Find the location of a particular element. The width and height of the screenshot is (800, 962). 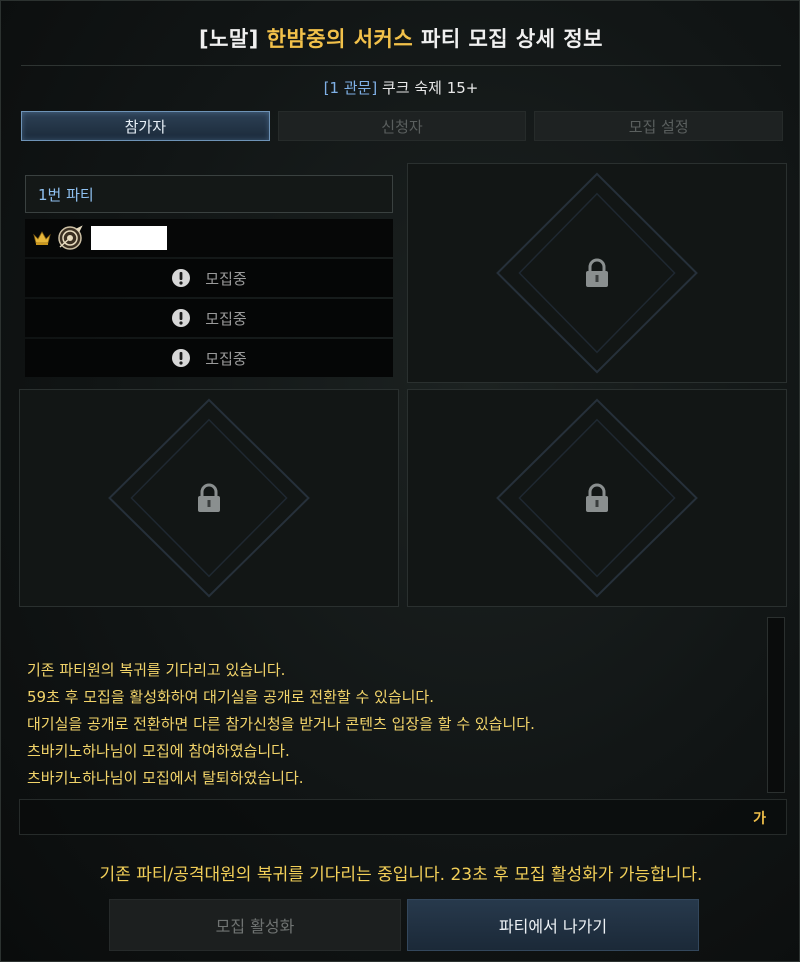

leave-party-button: 파티에서 나가기 is located at coordinates (553, 925).